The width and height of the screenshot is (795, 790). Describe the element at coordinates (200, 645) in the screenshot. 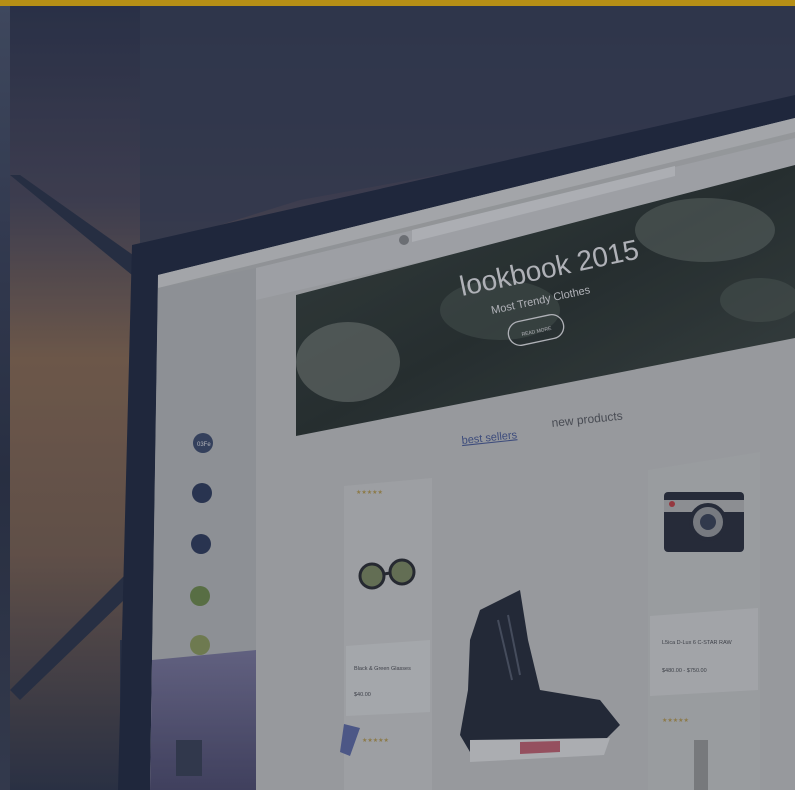

I see `leaf-icon` at that location.